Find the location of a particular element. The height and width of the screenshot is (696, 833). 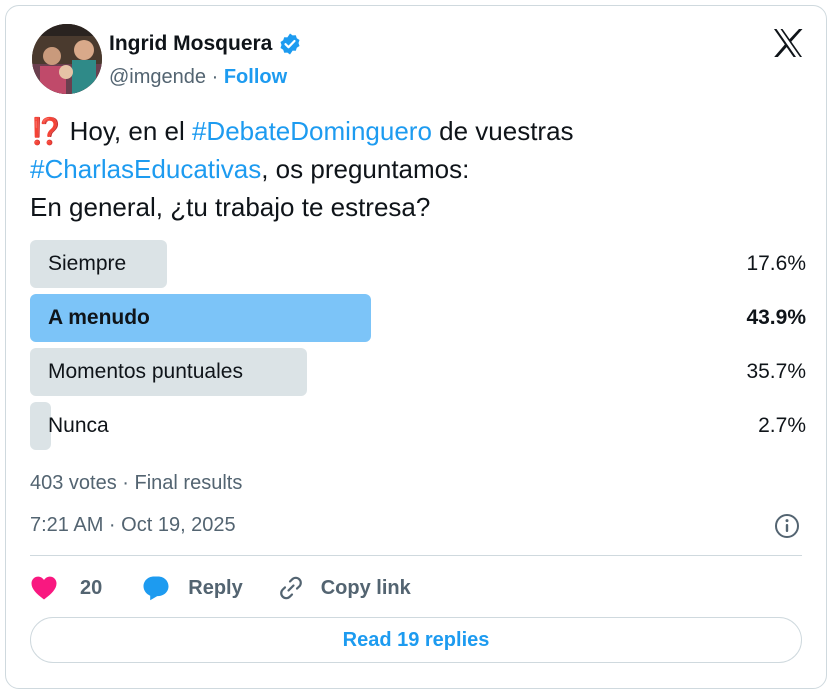

follow-button: Follow is located at coordinates (255, 77).